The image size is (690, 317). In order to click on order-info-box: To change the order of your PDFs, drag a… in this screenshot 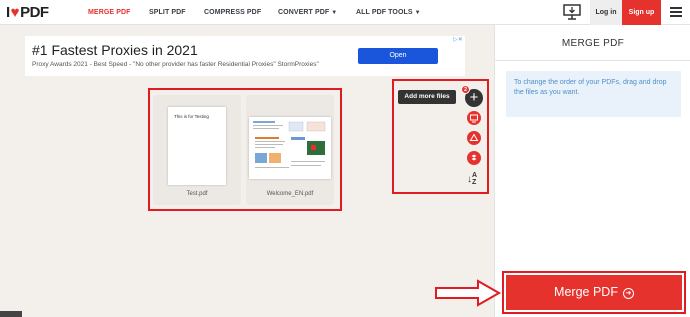, I will do `click(593, 94)`.